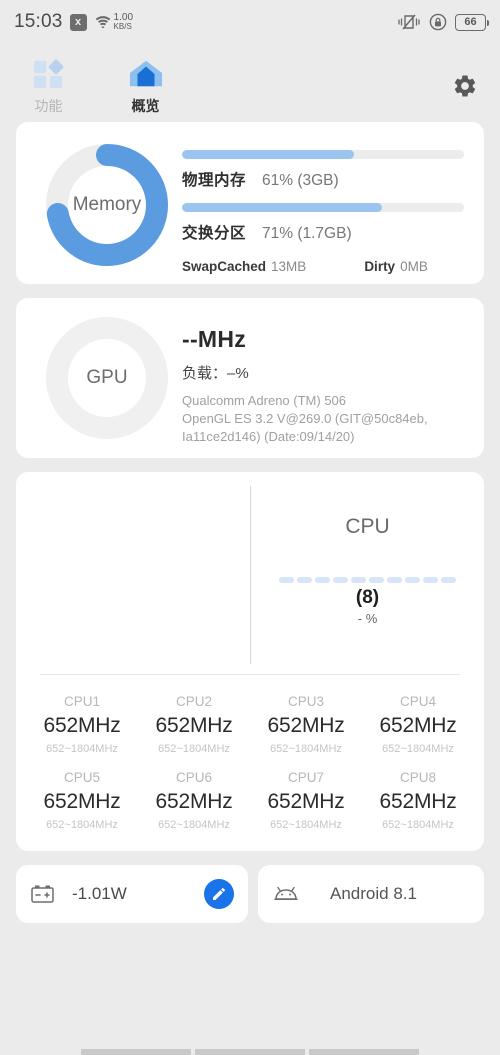  Describe the element at coordinates (300, 180) in the screenshot. I see `physical-memory-value: 61% (3GB)` at that location.